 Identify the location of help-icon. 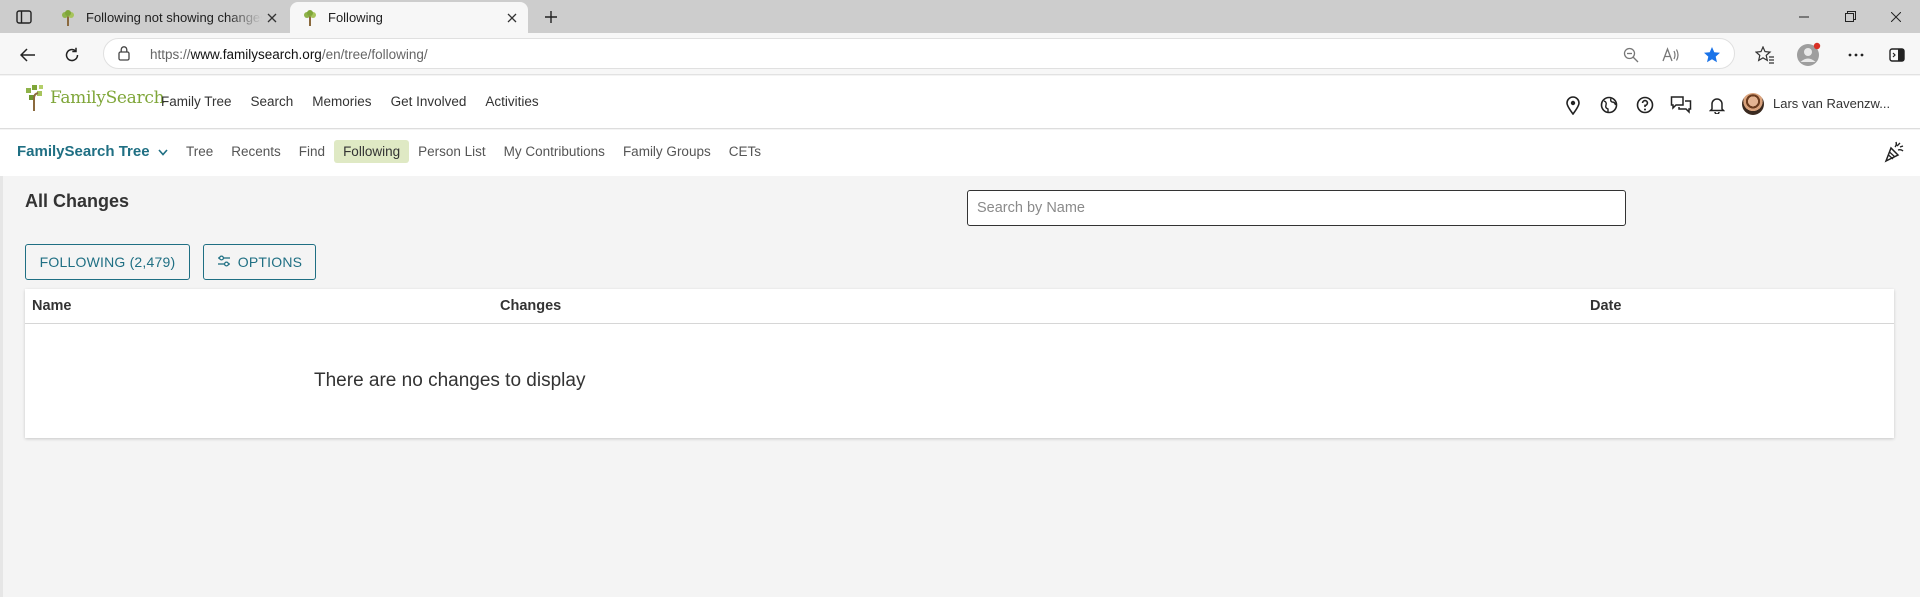
(1645, 105).